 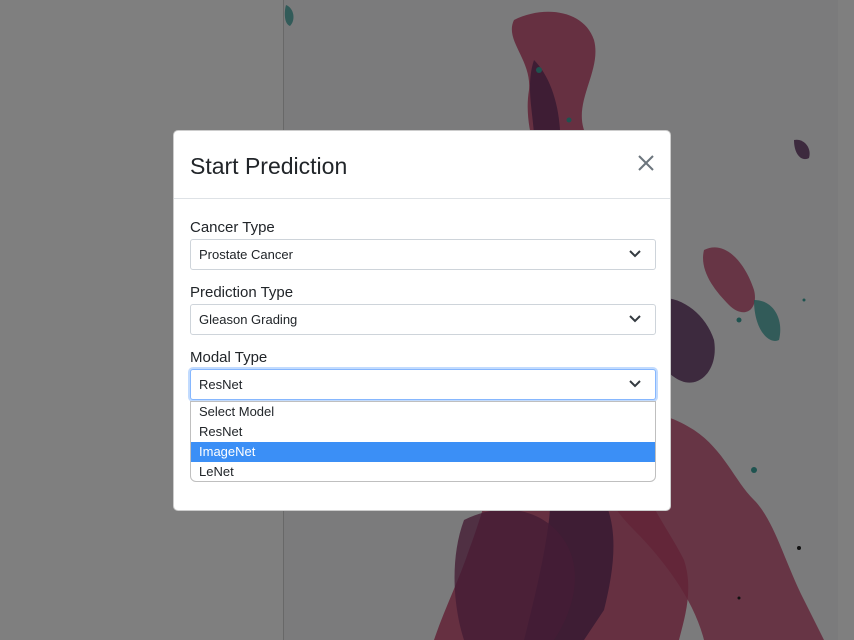 I want to click on modal-type-select: ResNet, so click(x=423, y=384).